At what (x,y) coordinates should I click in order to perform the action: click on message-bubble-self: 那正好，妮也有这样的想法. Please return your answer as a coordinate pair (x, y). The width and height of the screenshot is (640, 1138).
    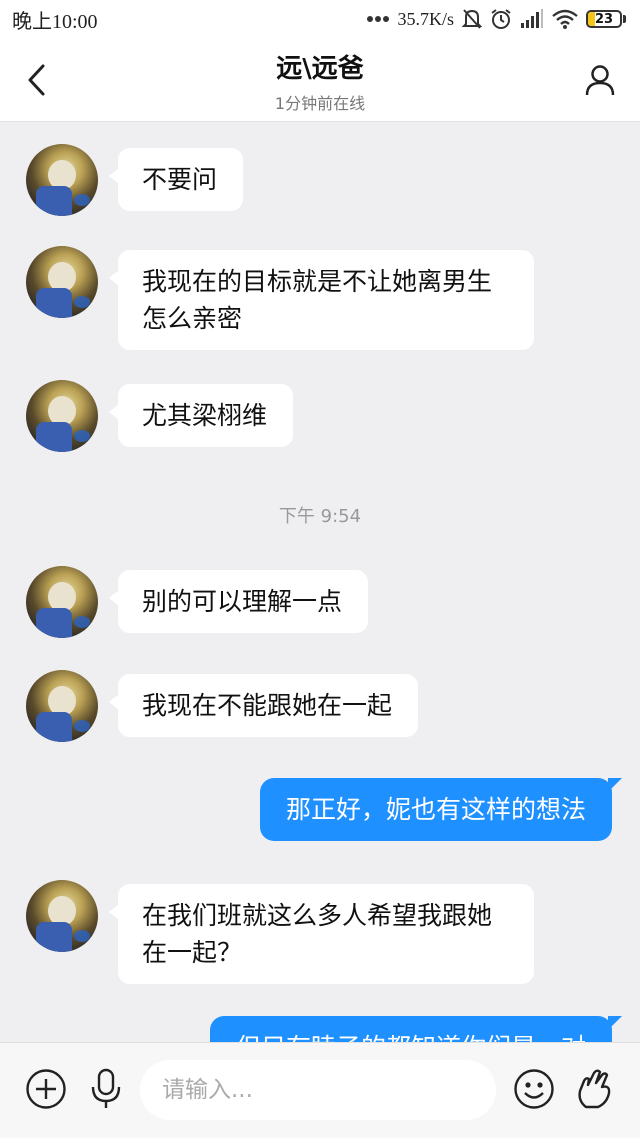
    Looking at the image, I should click on (441, 809).